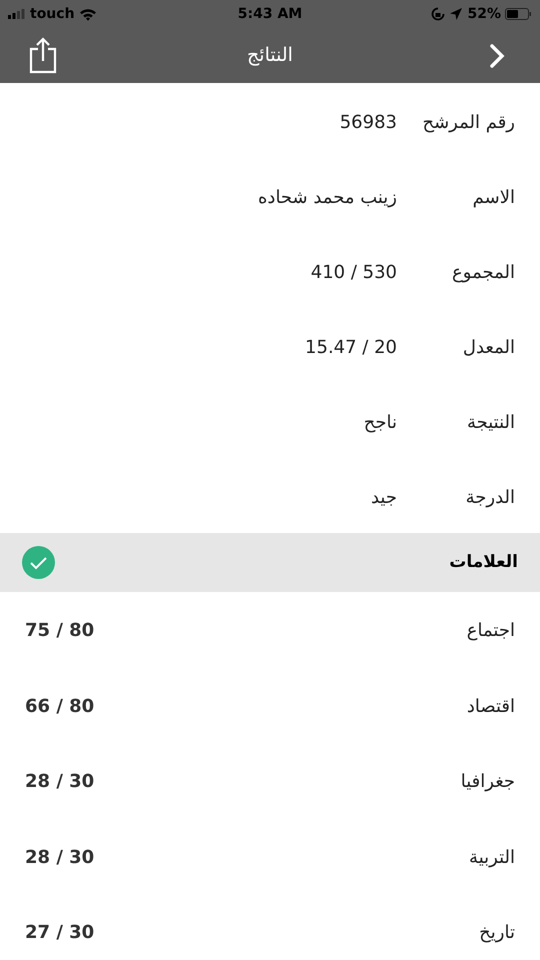  I want to click on detail-value: زينب محمد شحاده, so click(327, 198).